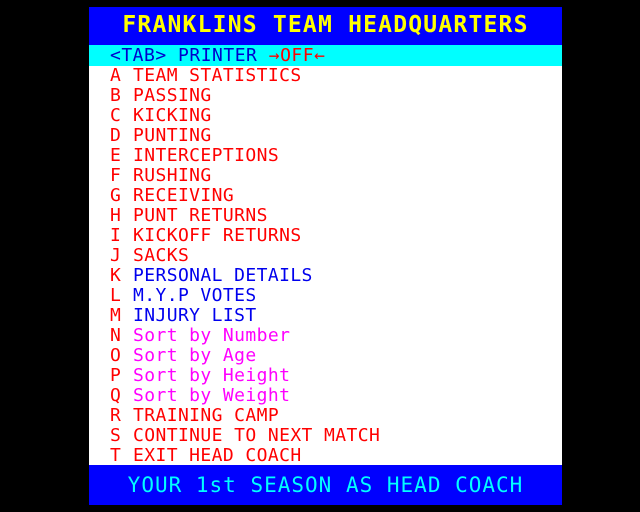 The width and height of the screenshot is (640, 512). Describe the element at coordinates (320, 55) in the screenshot. I see `arrow-left-icon: ←` at that location.